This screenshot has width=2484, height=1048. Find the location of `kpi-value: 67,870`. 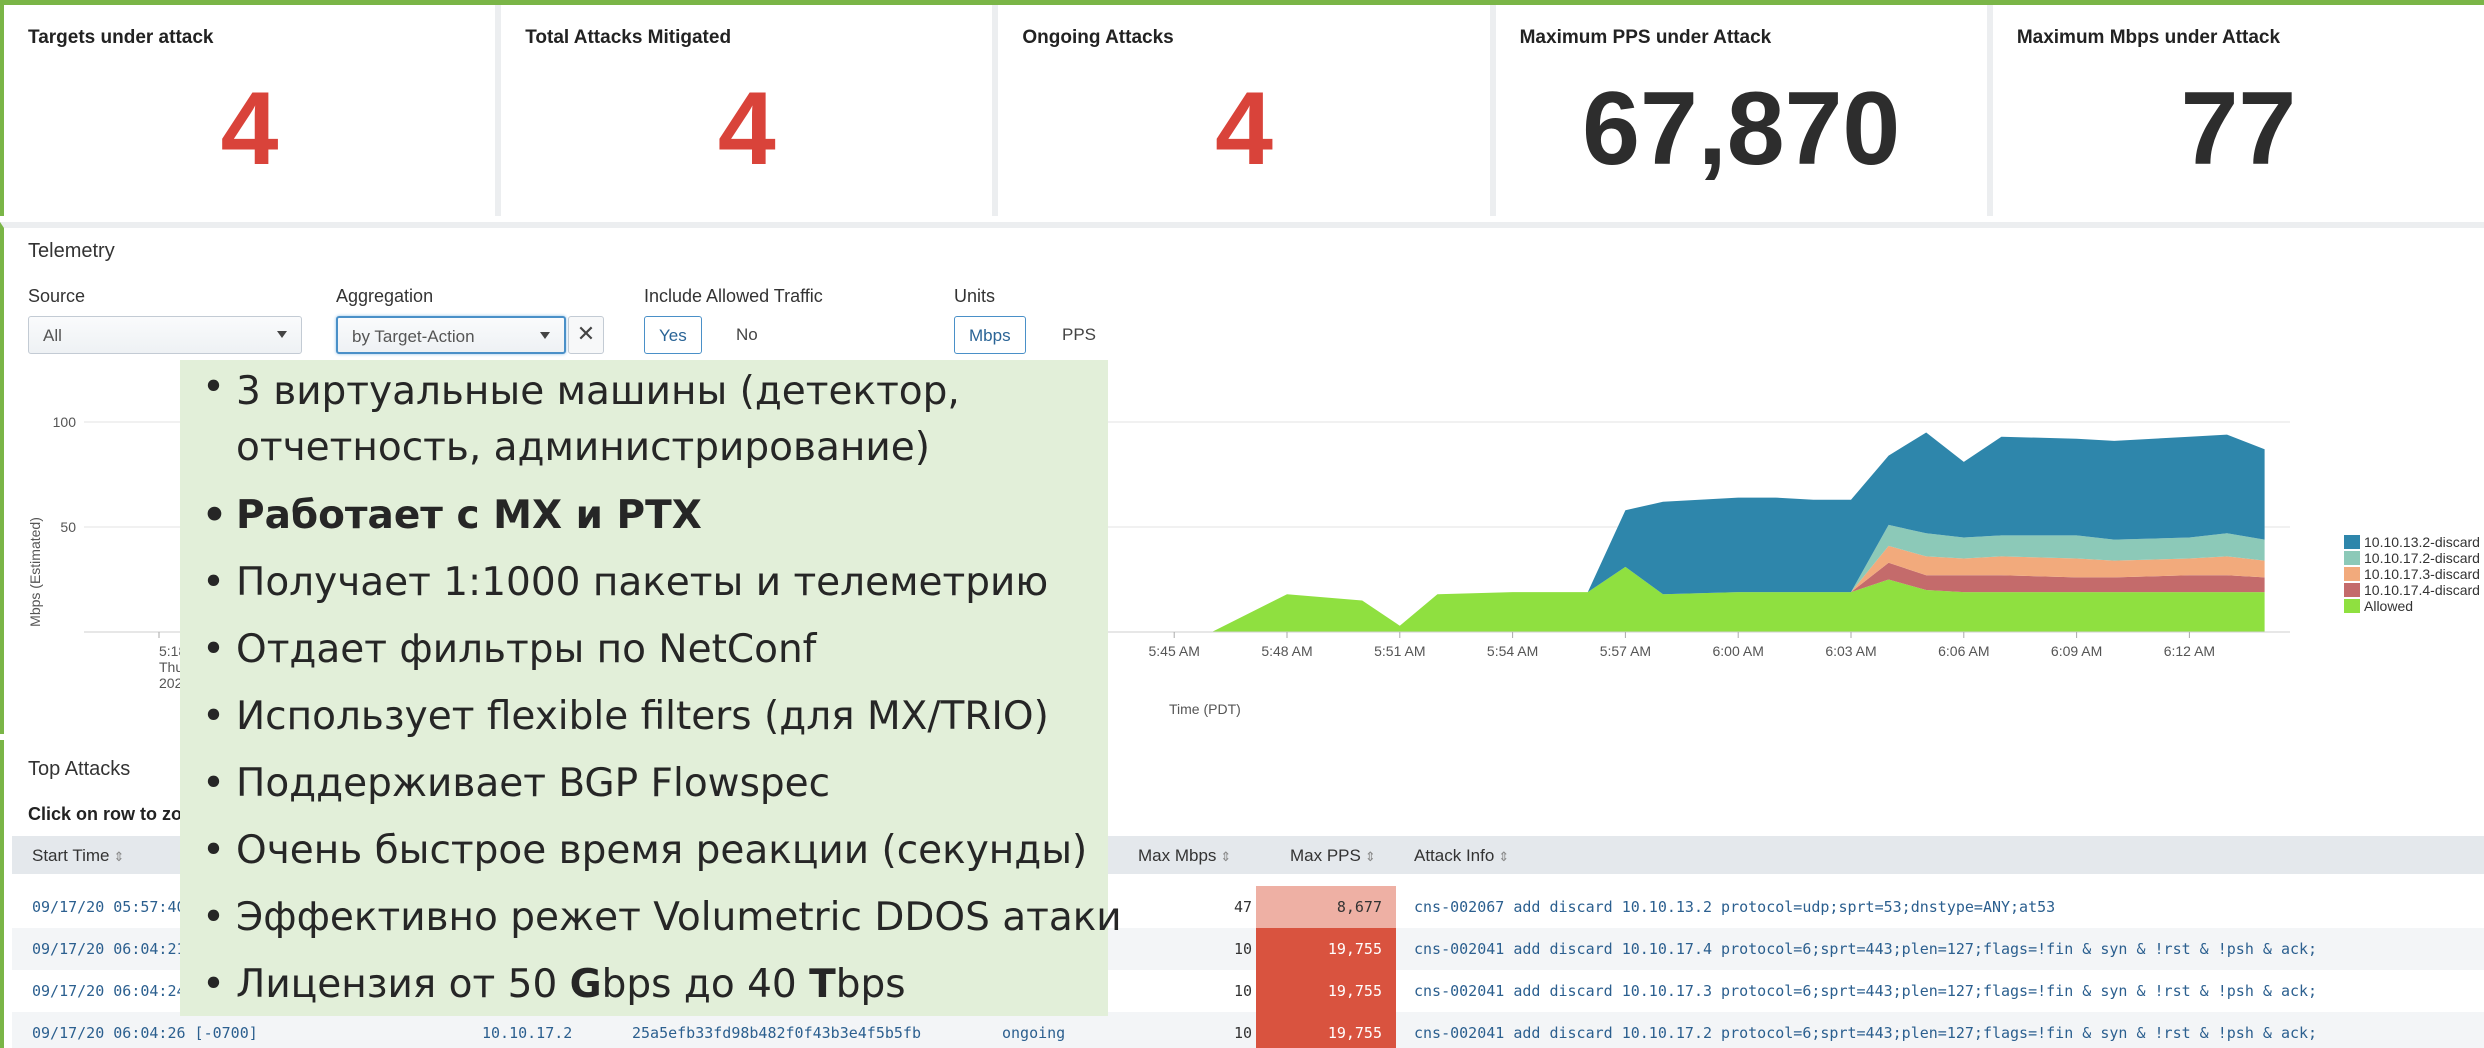

kpi-value: 67,870 is located at coordinates (1741, 129).